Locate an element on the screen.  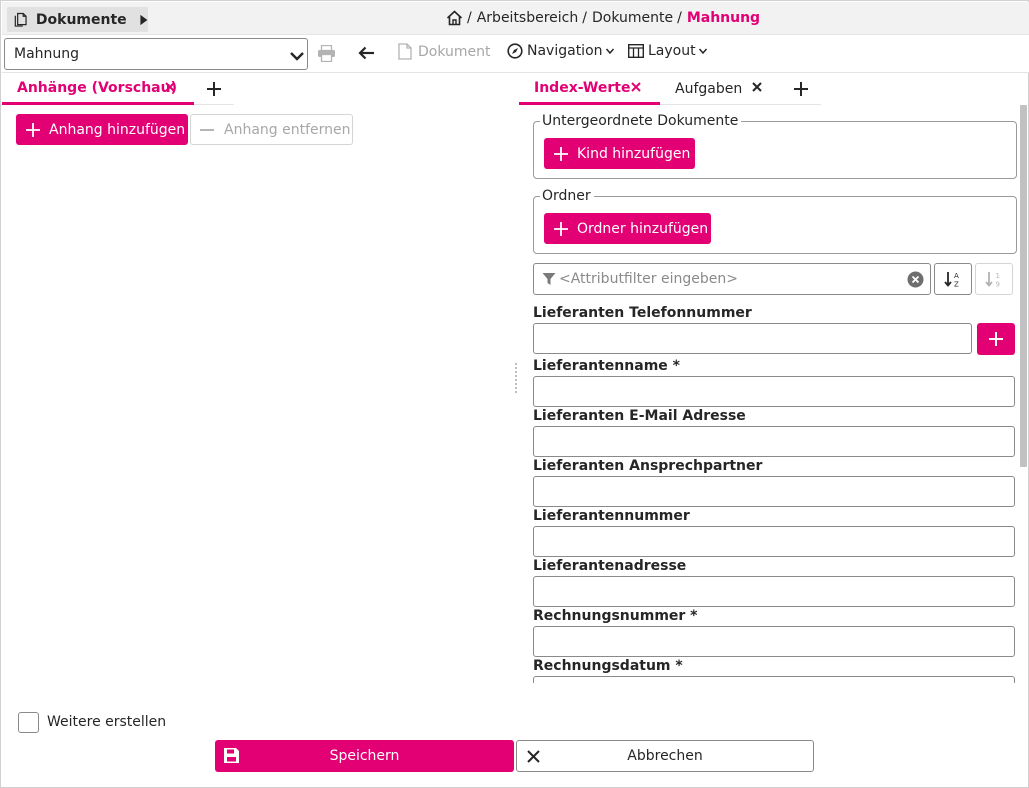
toolbar: Mahnung Dokument Navigation Layout is located at coordinates (515, 54).